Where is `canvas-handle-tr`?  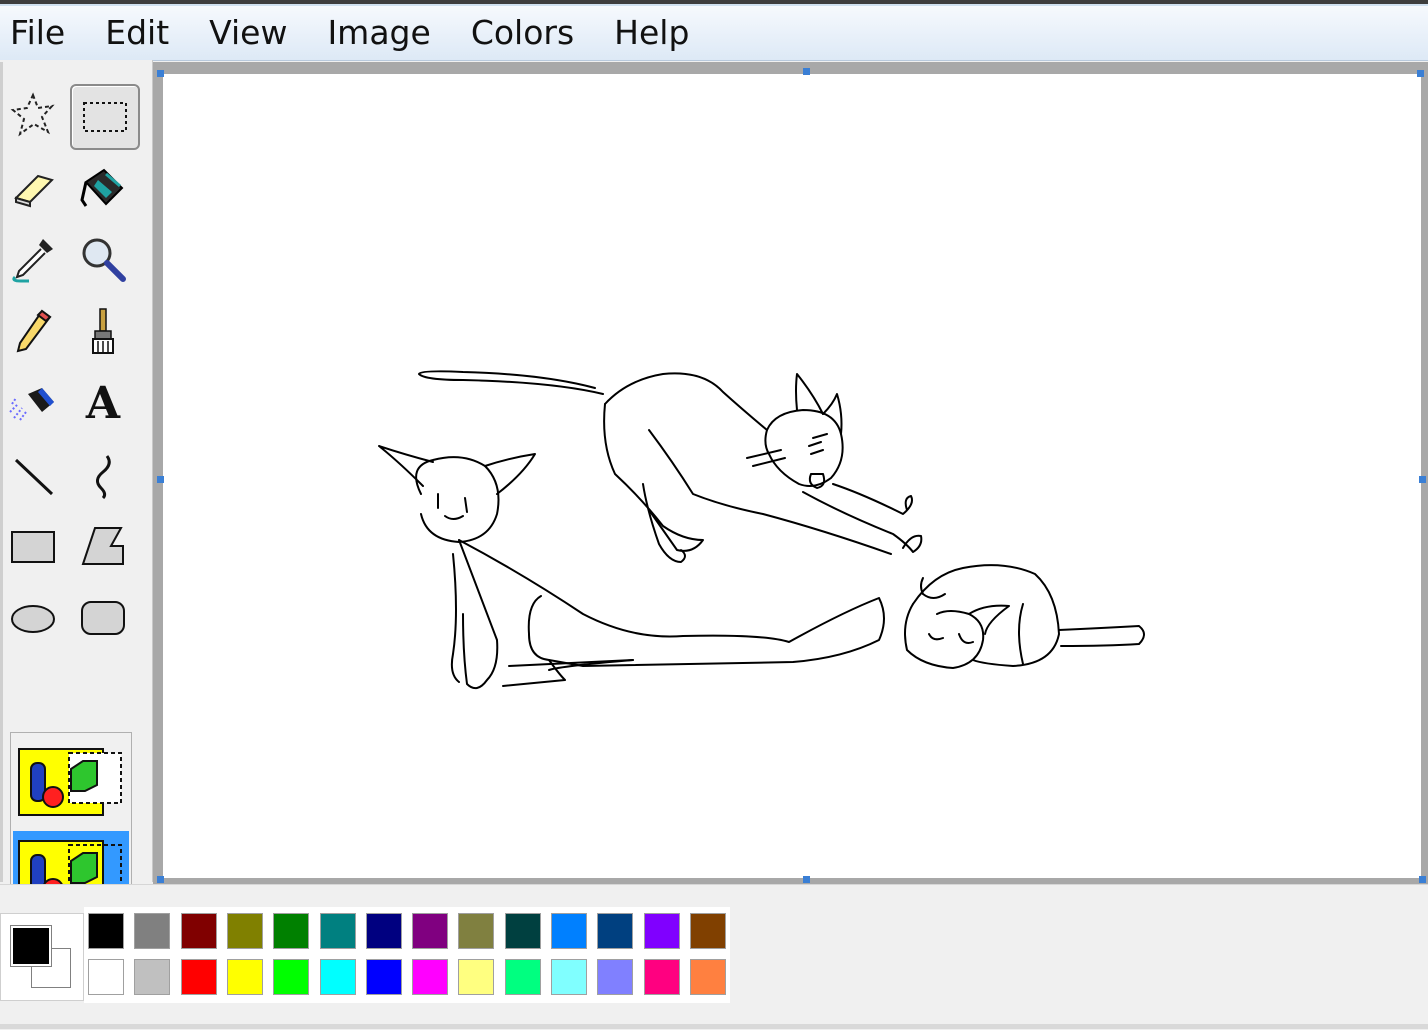 canvas-handle-tr is located at coordinates (1420, 73).